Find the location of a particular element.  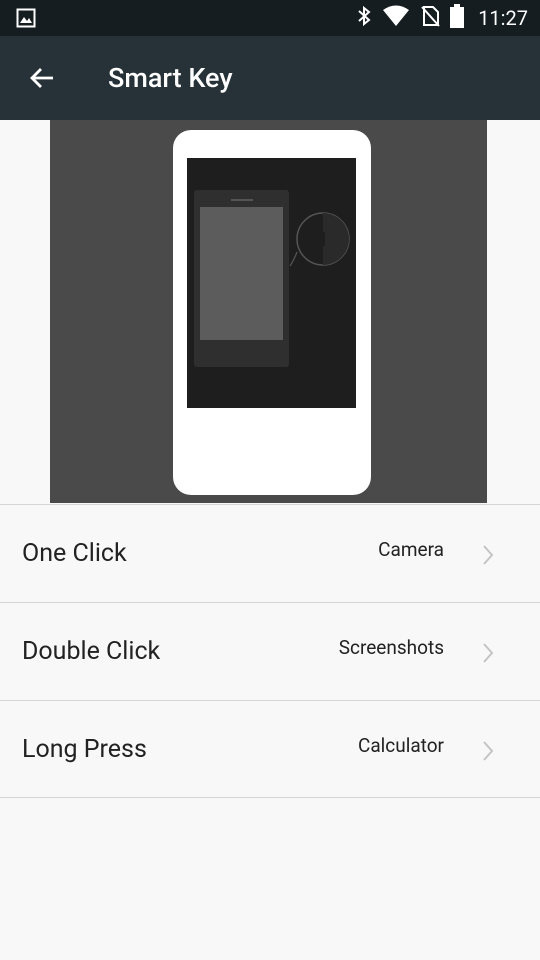

setting-label: One Click is located at coordinates (74, 553).